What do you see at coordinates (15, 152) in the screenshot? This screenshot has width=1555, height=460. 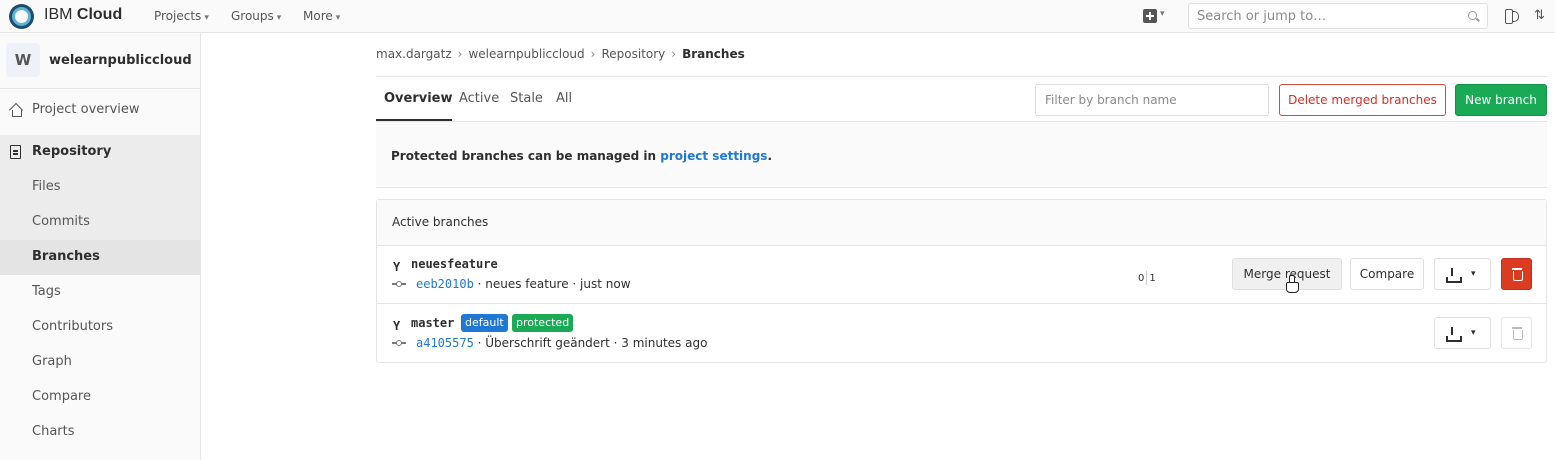 I see `repository-doc-icon` at bounding box center [15, 152].